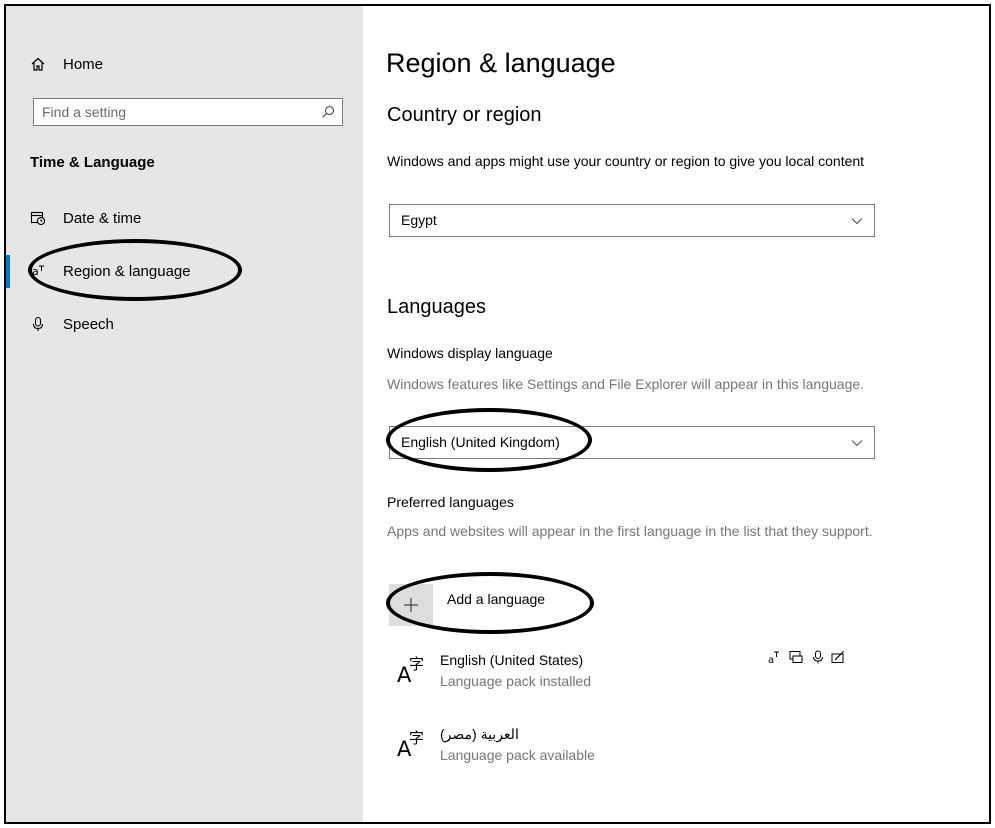 This screenshot has width=995, height=828. What do you see at coordinates (479, 734) in the screenshot?
I see `language-name: العربية (مصر)` at bounding box center [479, 734].